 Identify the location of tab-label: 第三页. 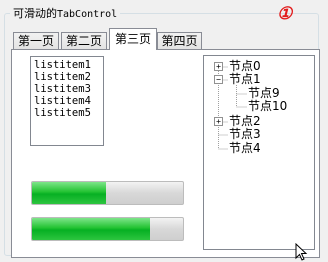
(132, 39).